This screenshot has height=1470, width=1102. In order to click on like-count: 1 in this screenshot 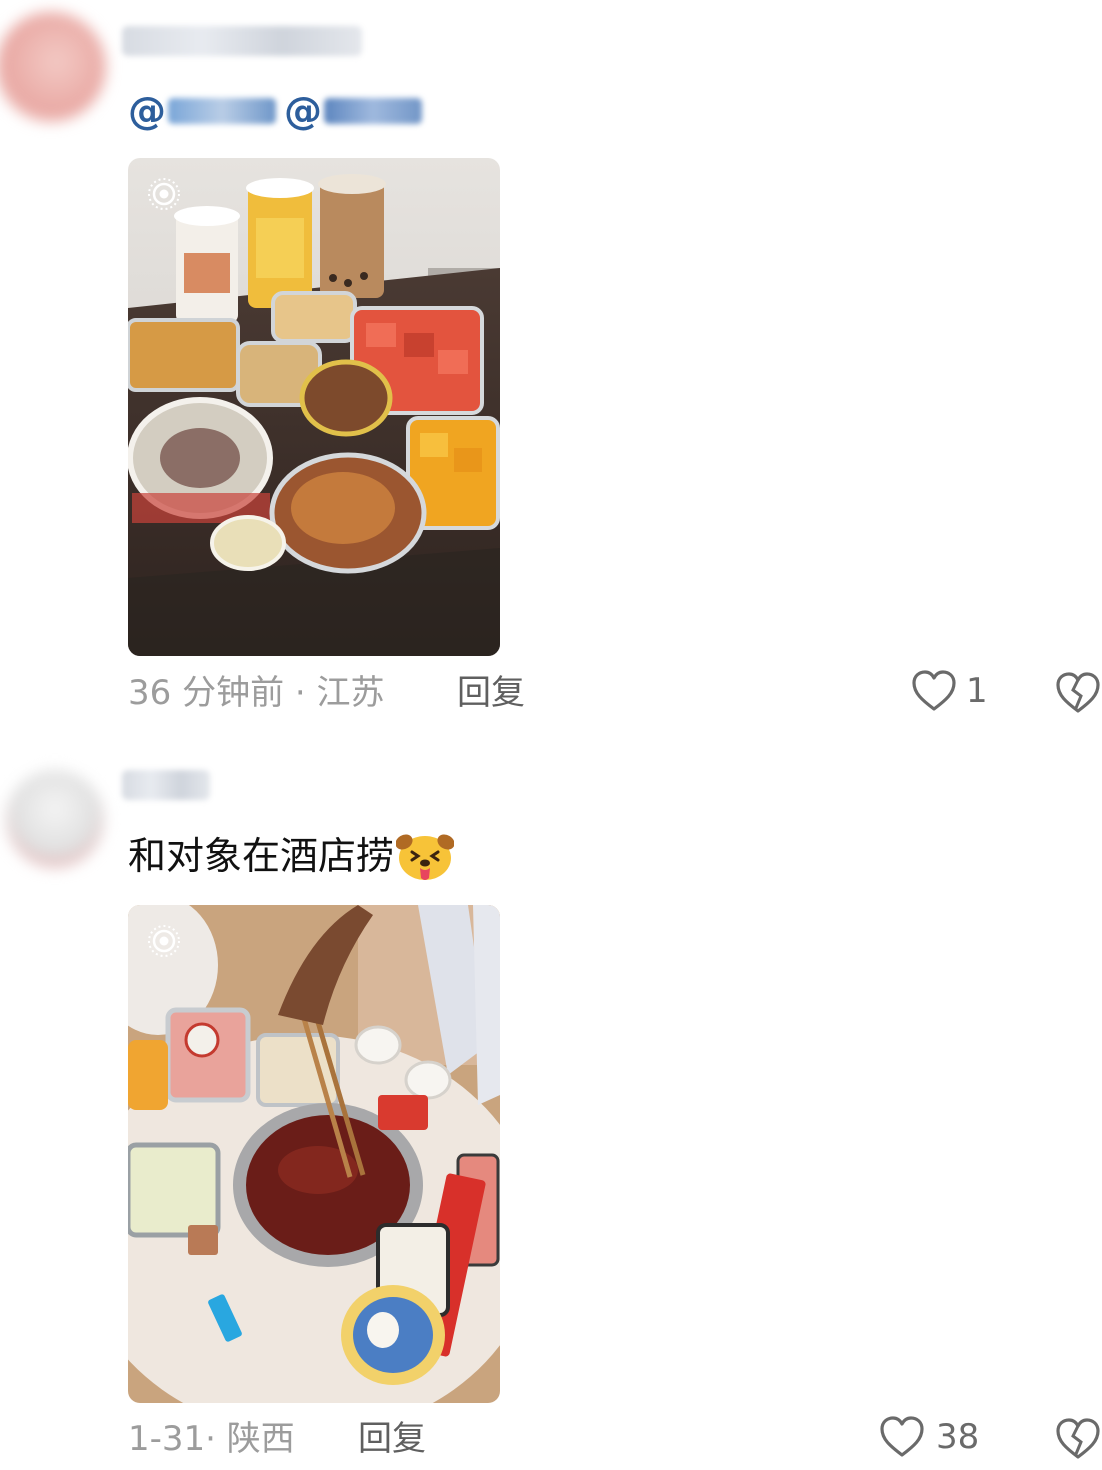, I will do `click(977, 691)`.